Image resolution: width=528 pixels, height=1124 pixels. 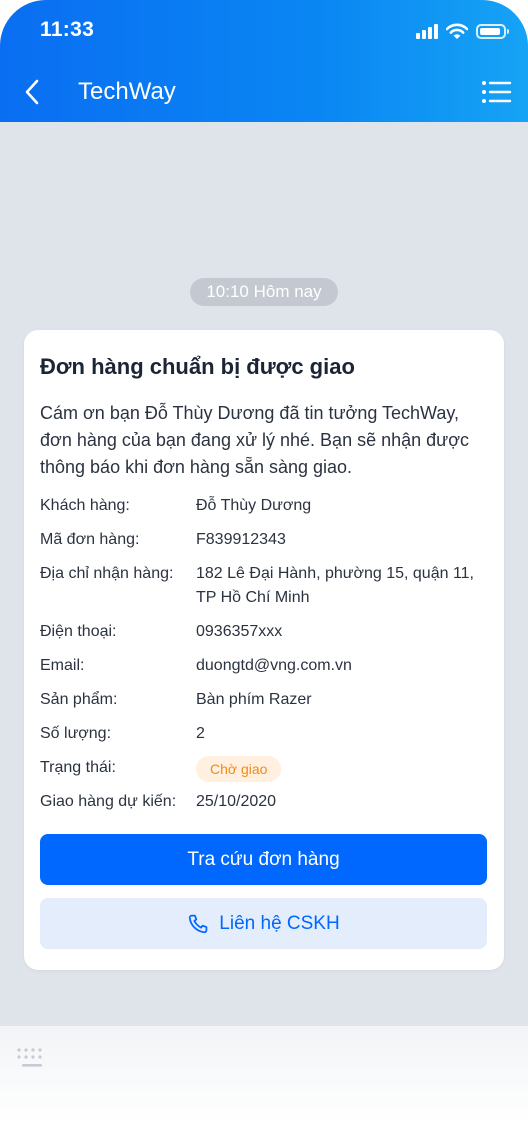 What do you see at coordinates (241, 539) in the screenshot?
I see `field-value: F839912343` at bounding box center [241, 539].